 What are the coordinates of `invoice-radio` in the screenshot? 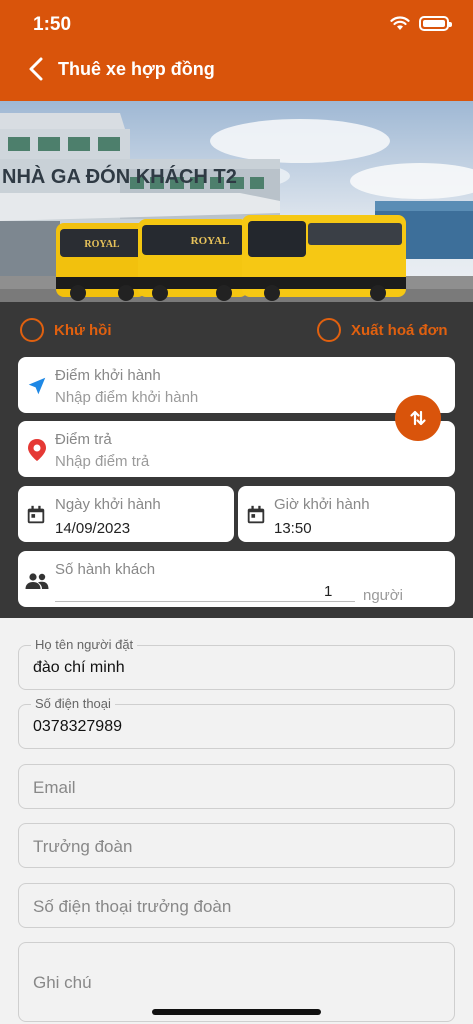 It's located at (329, 330).